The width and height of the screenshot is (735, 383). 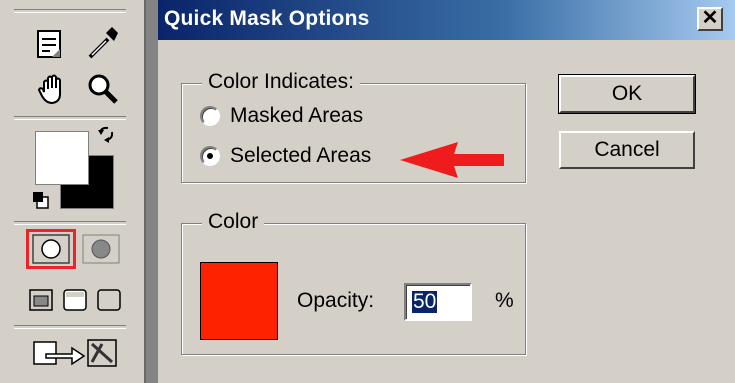 I want to click on cancel-button-label: Cancel, so click(x=627, y=149).